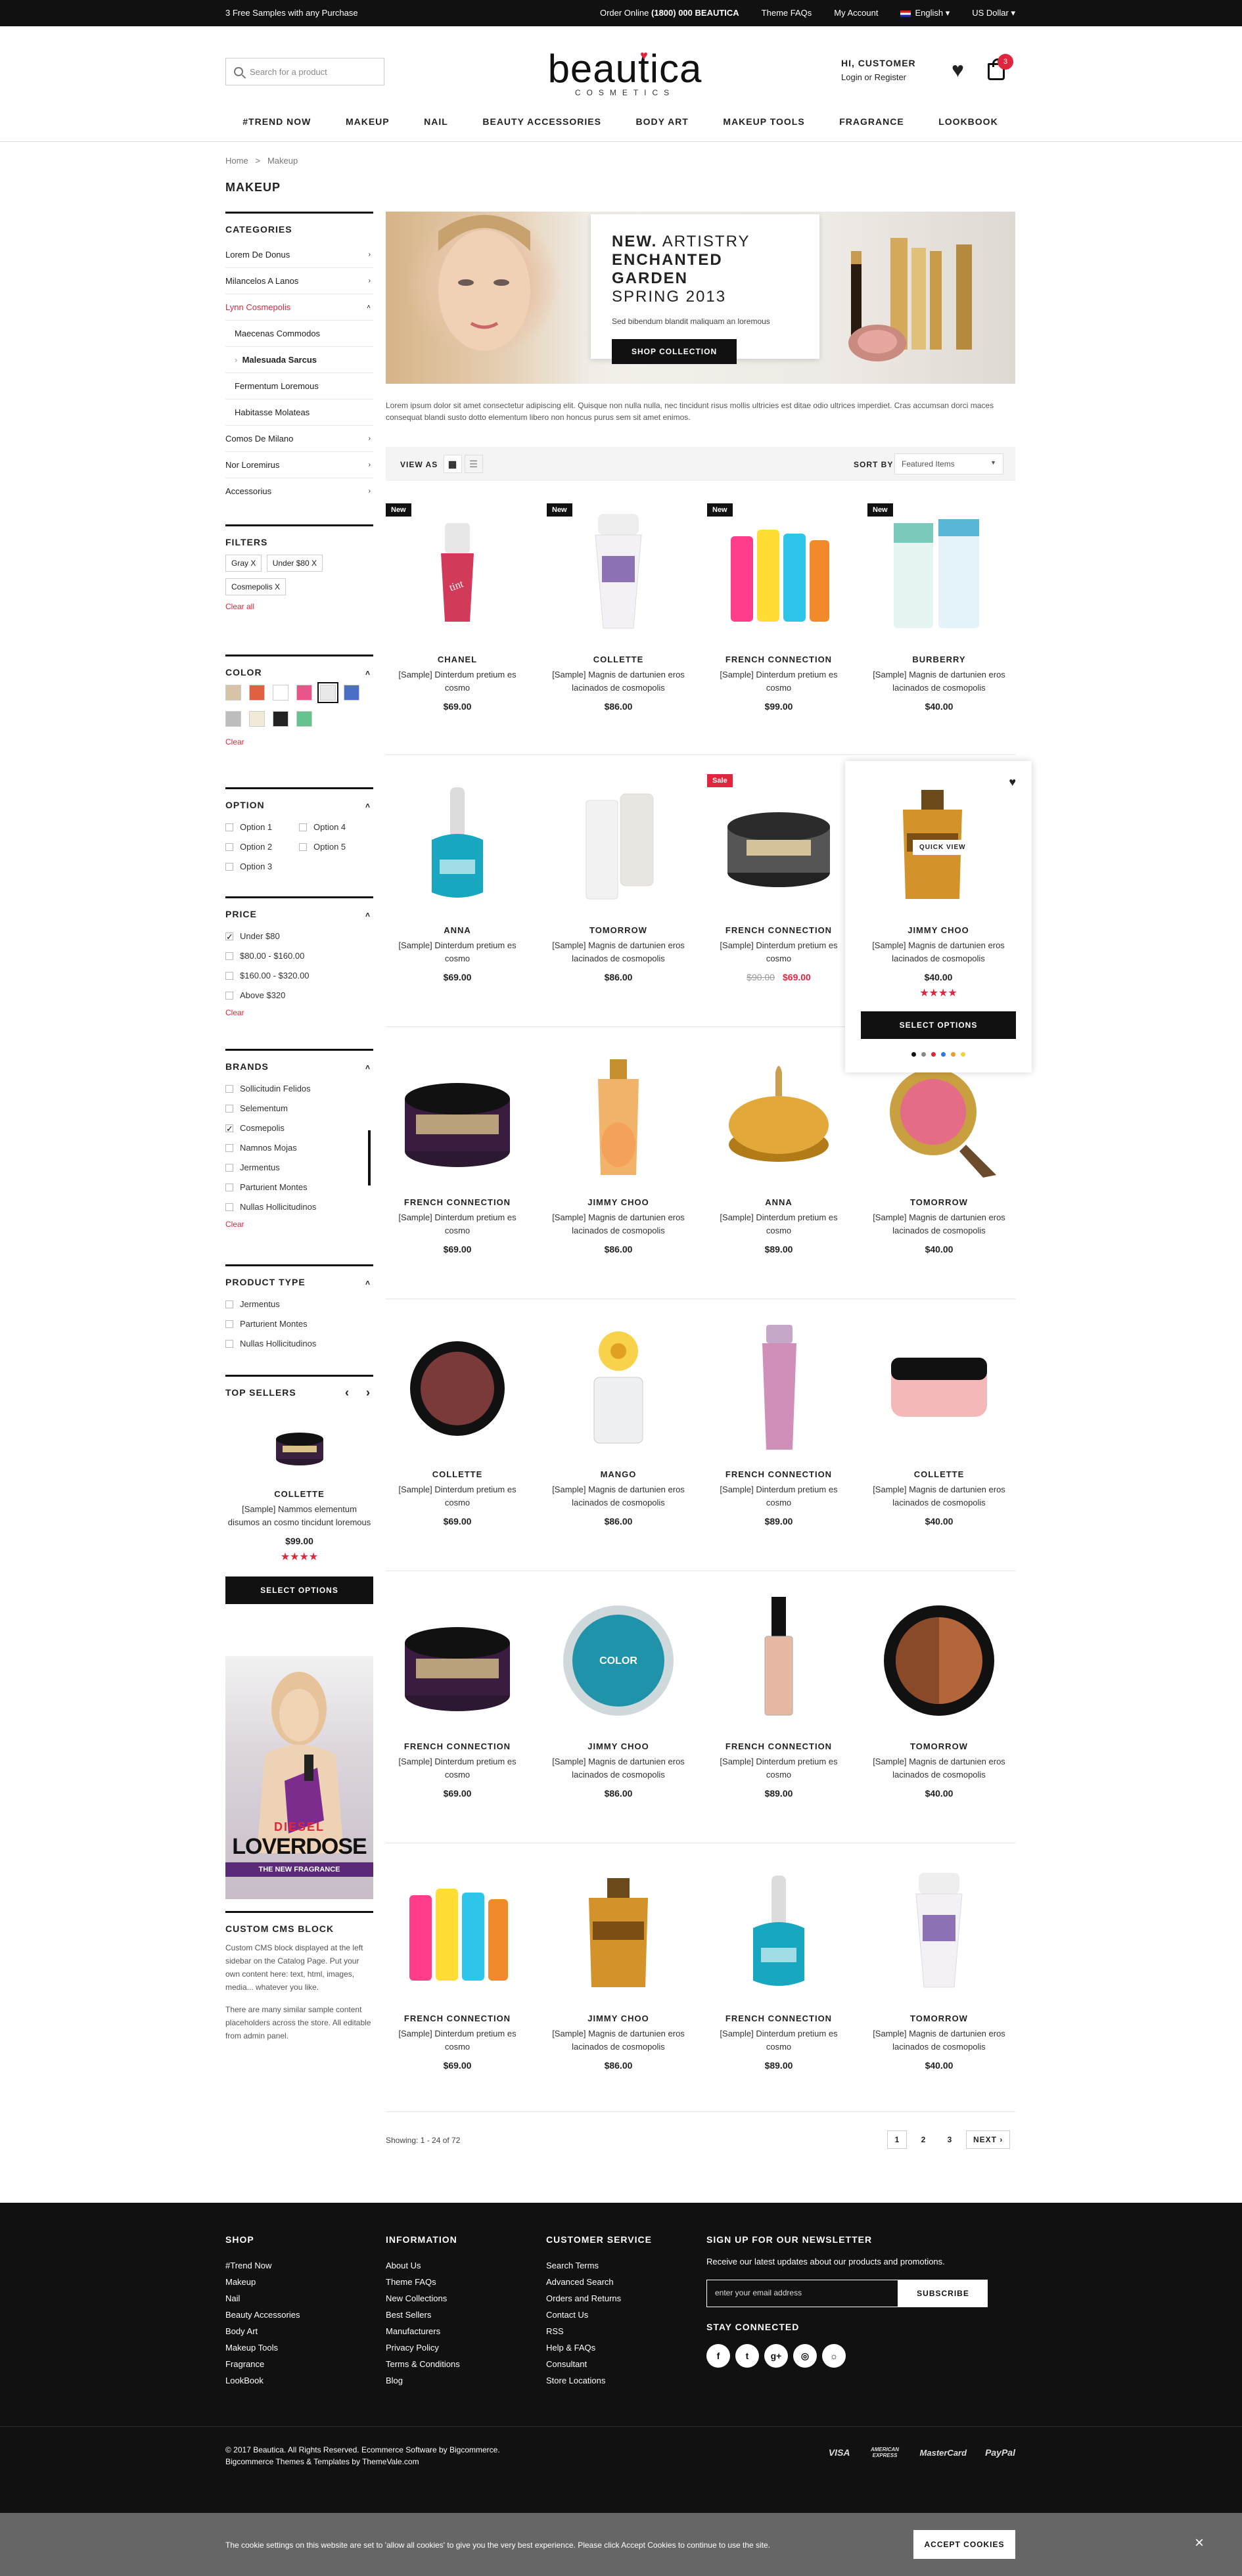  I want to click on option-checkbox: Option 5, so click(336, 847).